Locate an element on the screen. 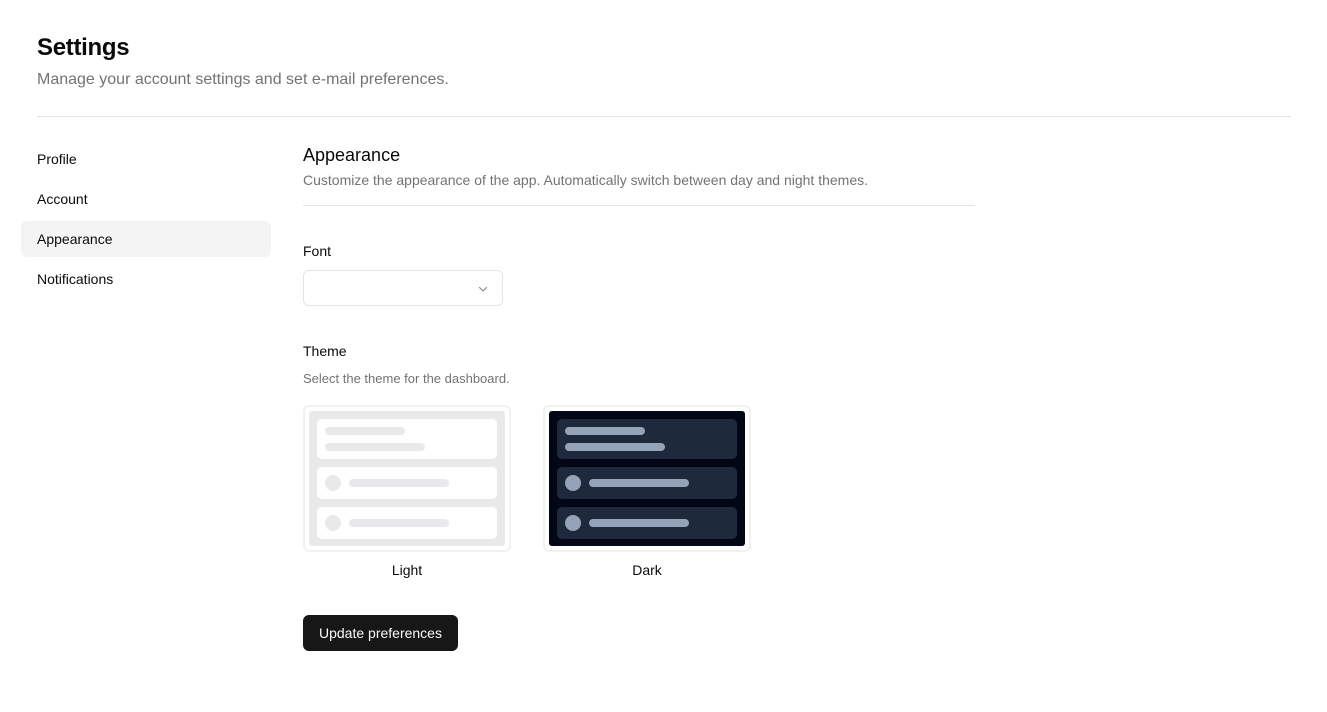 This screenshot has height=712, width=1327. update-preferences-button: Update preferences is located at coordinates (380, 633).